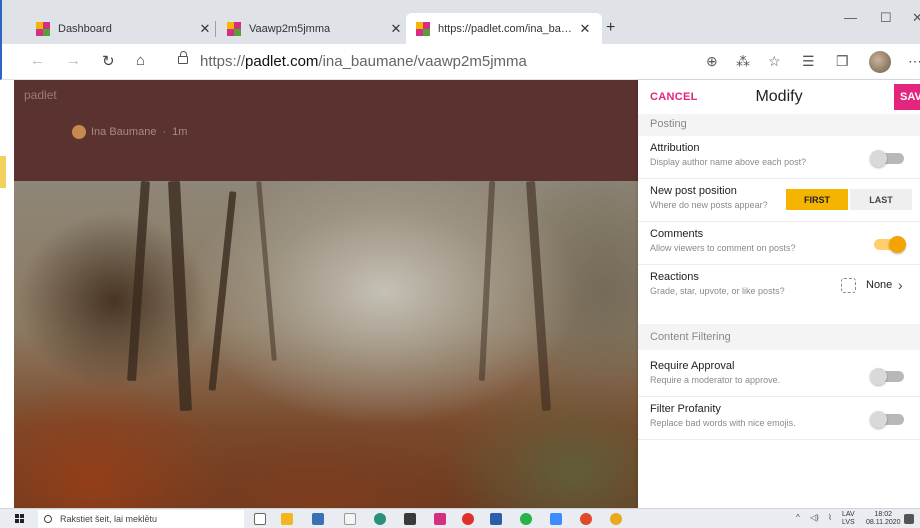 This screenshot has height=528, width=920. I want to click on reaction-dashed-square-icon, so click(848, 285).